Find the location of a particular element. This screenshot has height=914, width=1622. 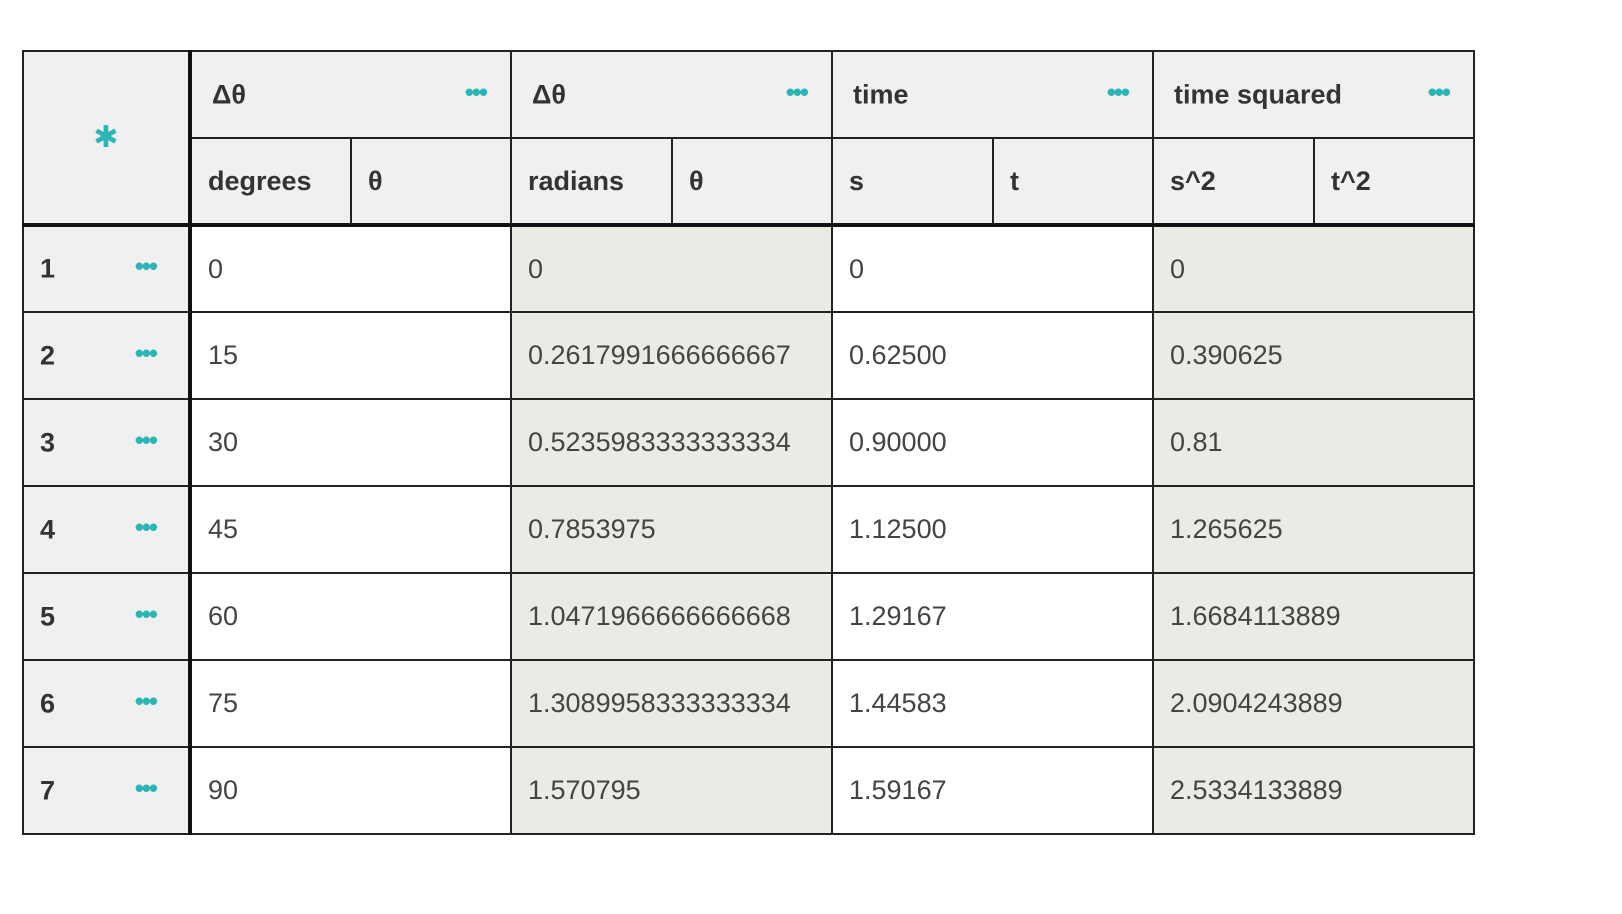

column-header-time-squared: time squared ••• is located at coordinates (1313, 94).